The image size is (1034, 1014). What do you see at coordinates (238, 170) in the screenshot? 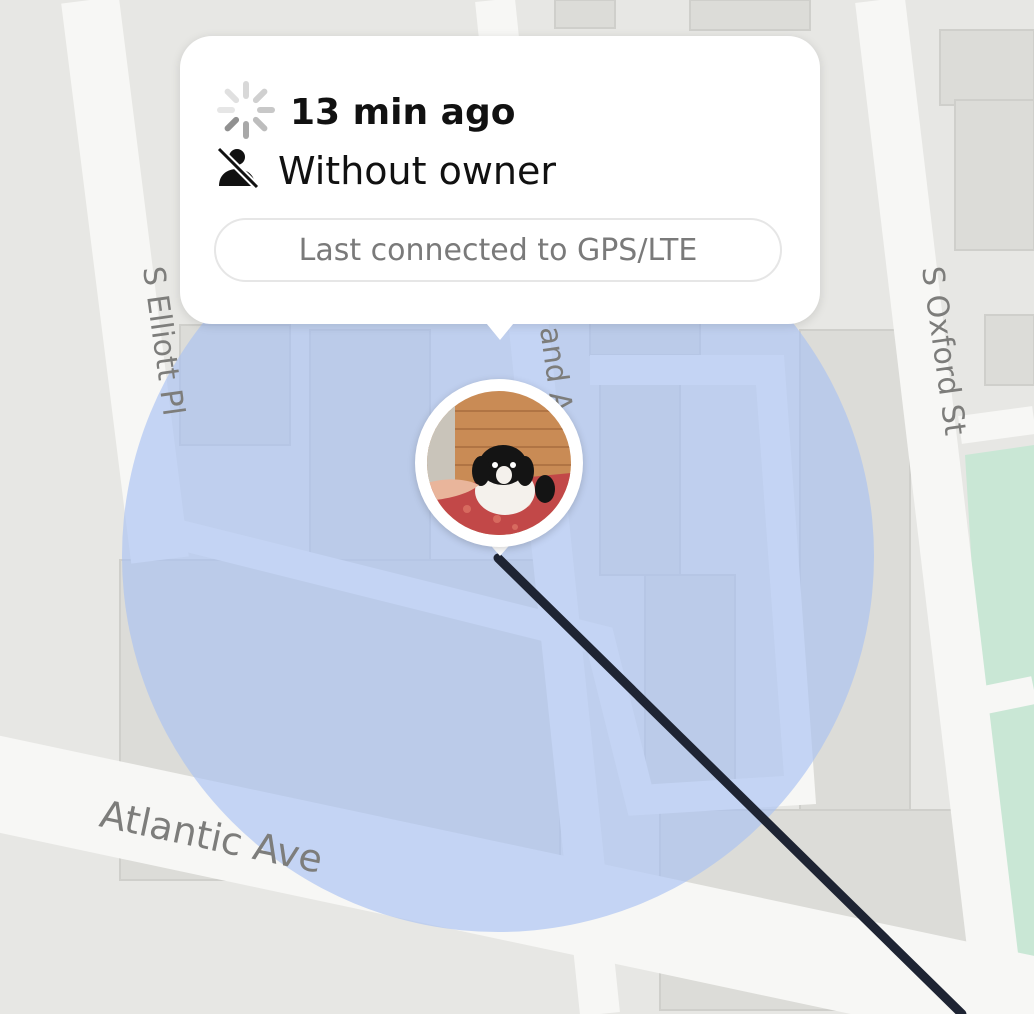
I see `no-person-icon` at bounding box center [238, 170].